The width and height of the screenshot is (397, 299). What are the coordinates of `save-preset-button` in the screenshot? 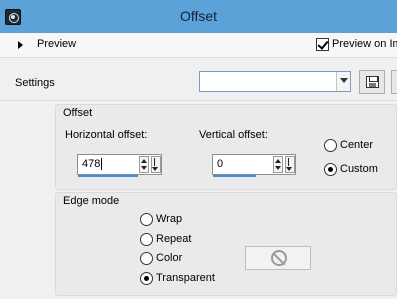 It's located at (372, 82).